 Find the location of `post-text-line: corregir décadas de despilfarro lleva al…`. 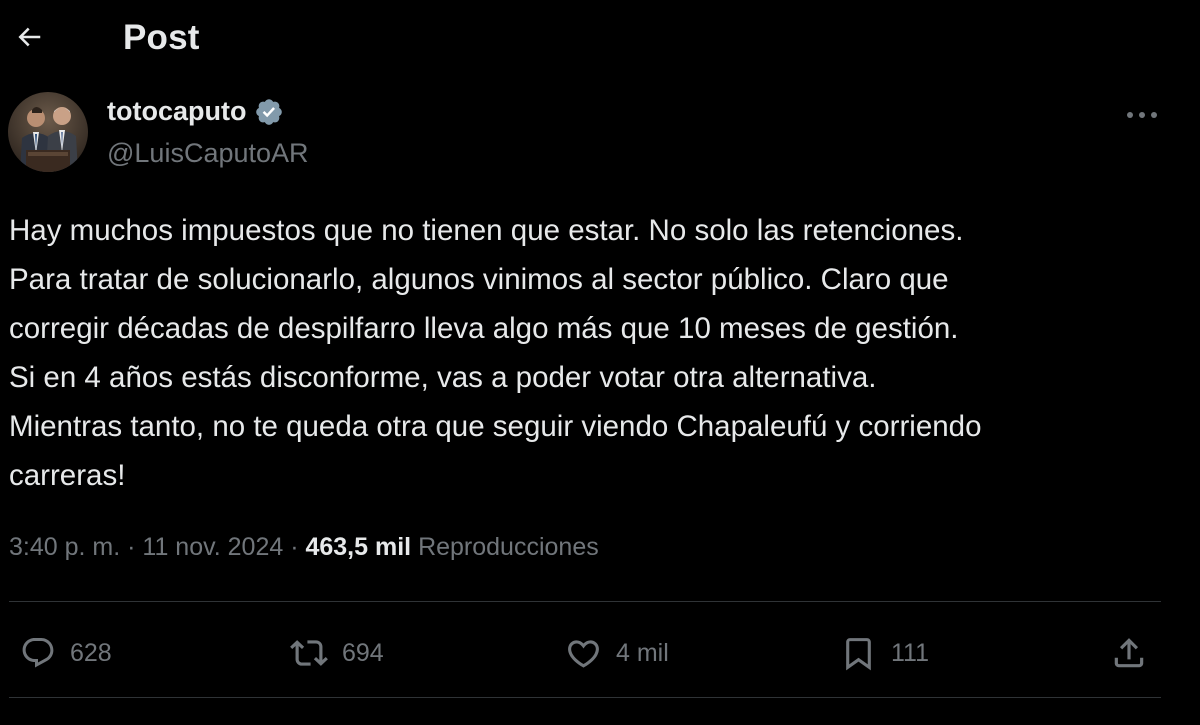

post-text-line: corregir décadas de despilfarro lleva al… is located at coordinates (484, 328).